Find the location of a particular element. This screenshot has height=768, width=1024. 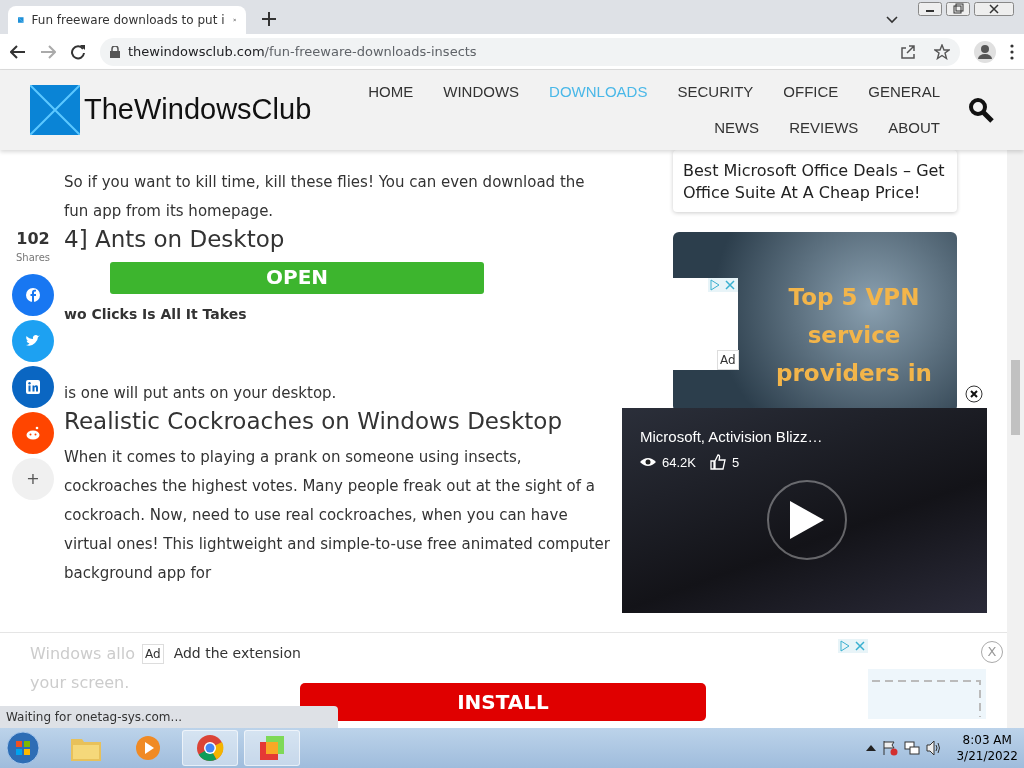

article-card-title: Best Microsoft Office Deals – Get Office Suite At A Cheap Price! is located at coordinates (815, 181).